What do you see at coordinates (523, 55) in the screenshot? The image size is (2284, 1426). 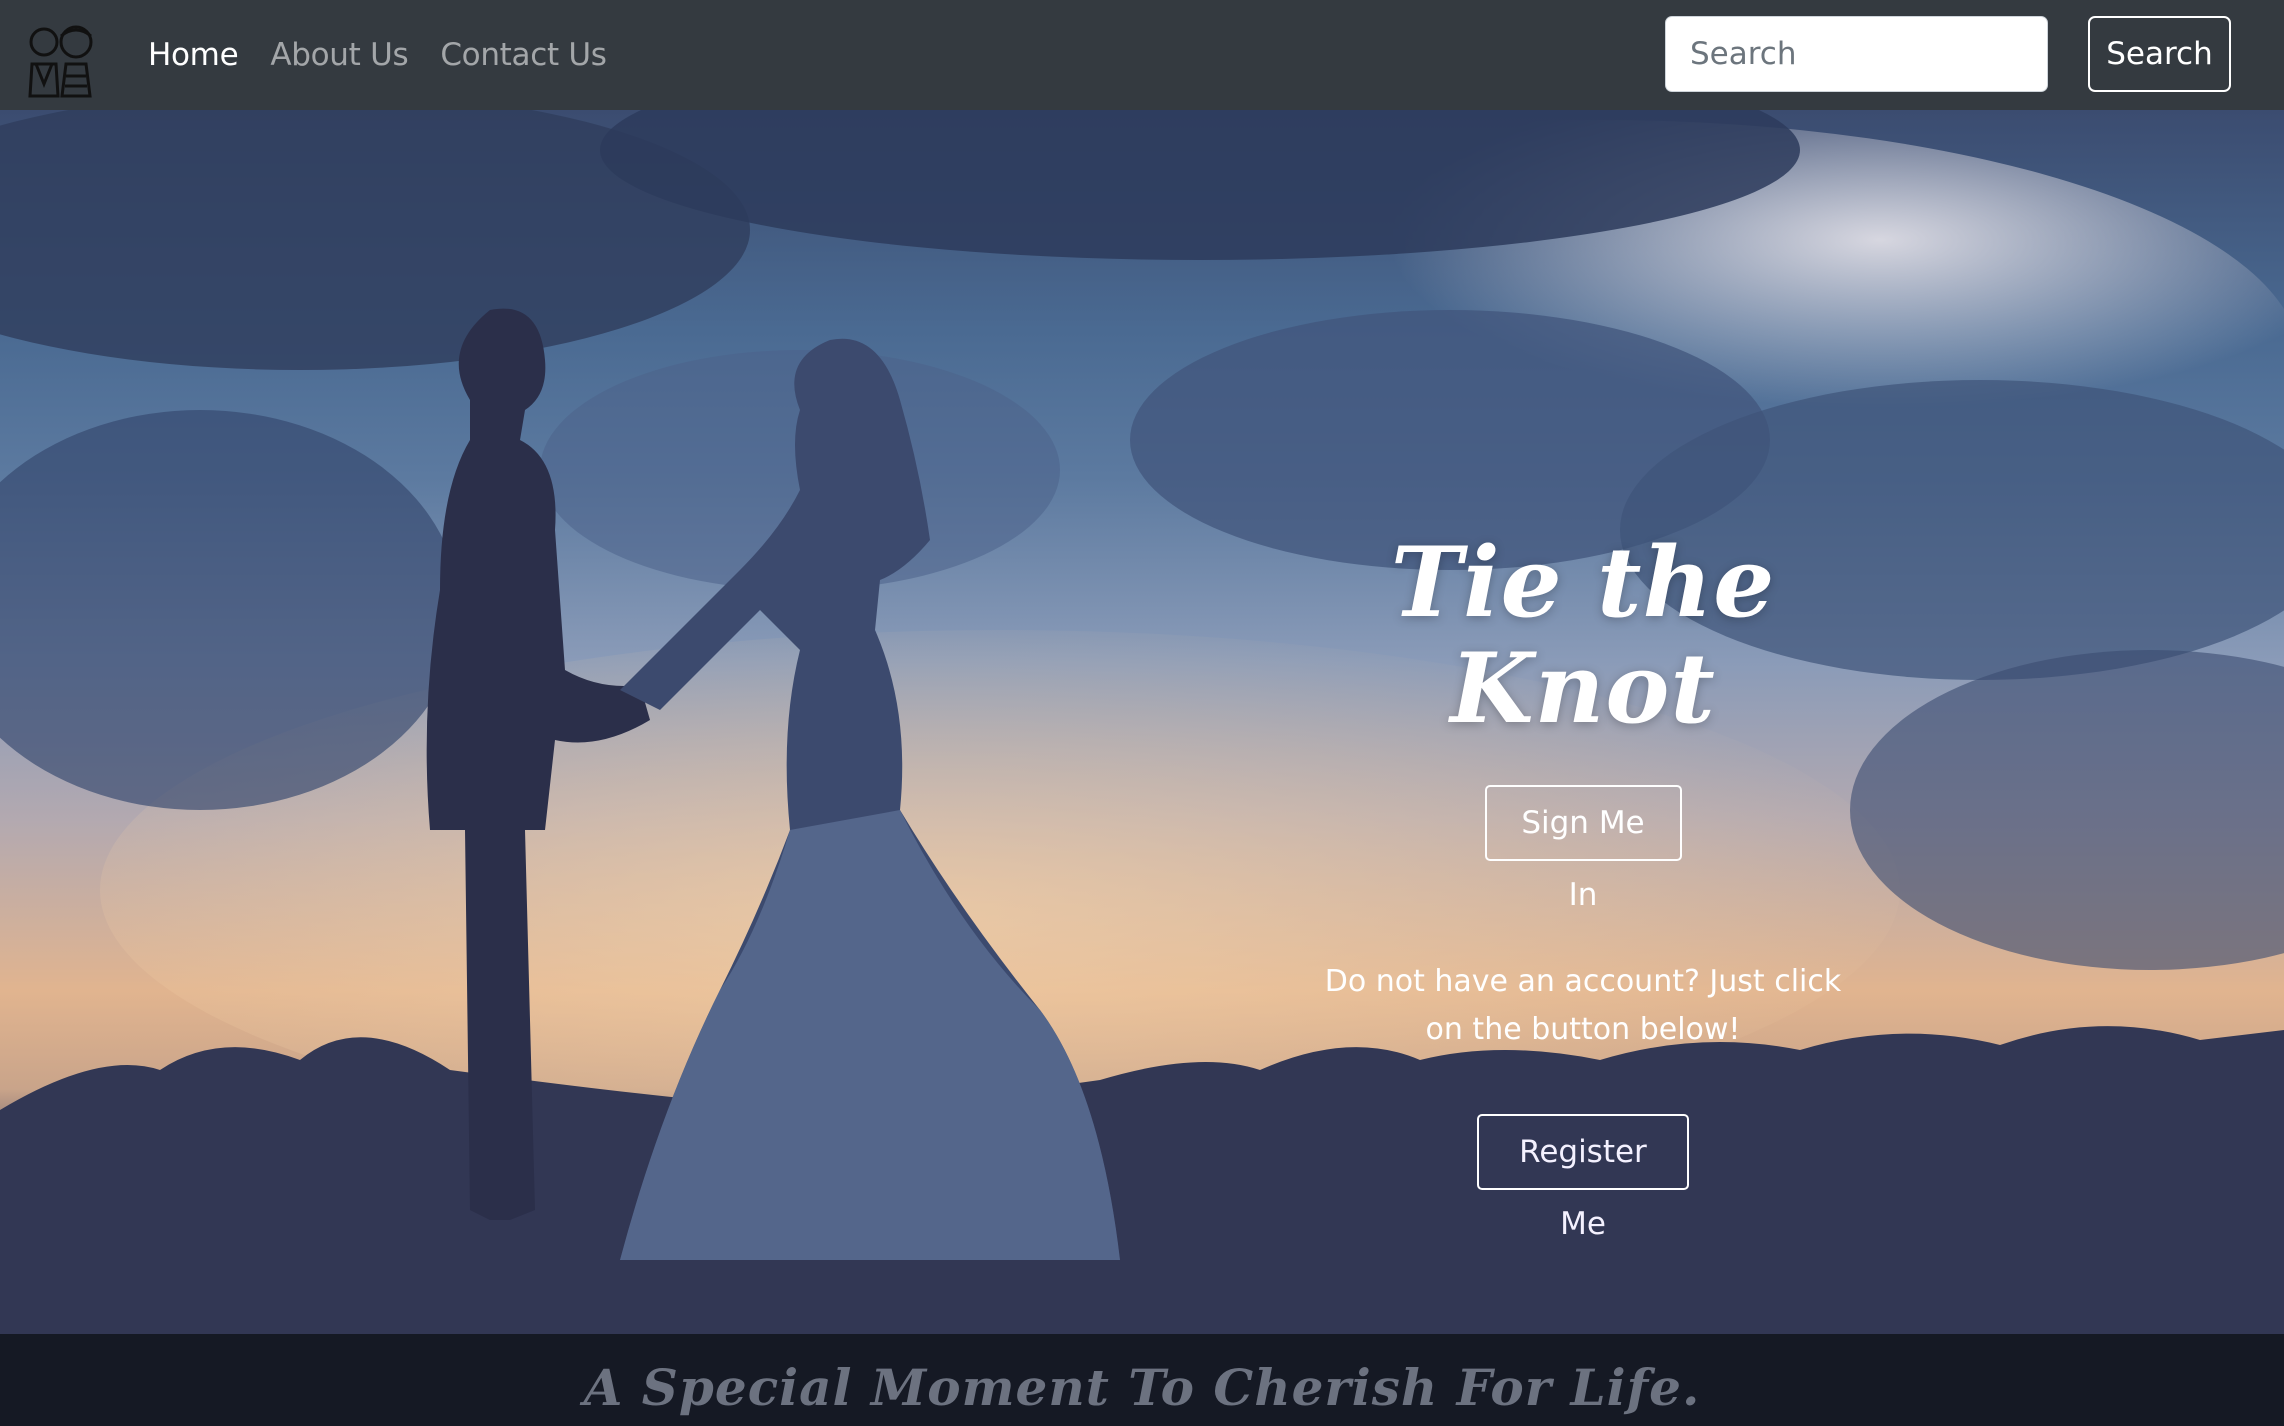 I see `nav-link-contact-us: Contact Us` at bounding box center [523, 55].